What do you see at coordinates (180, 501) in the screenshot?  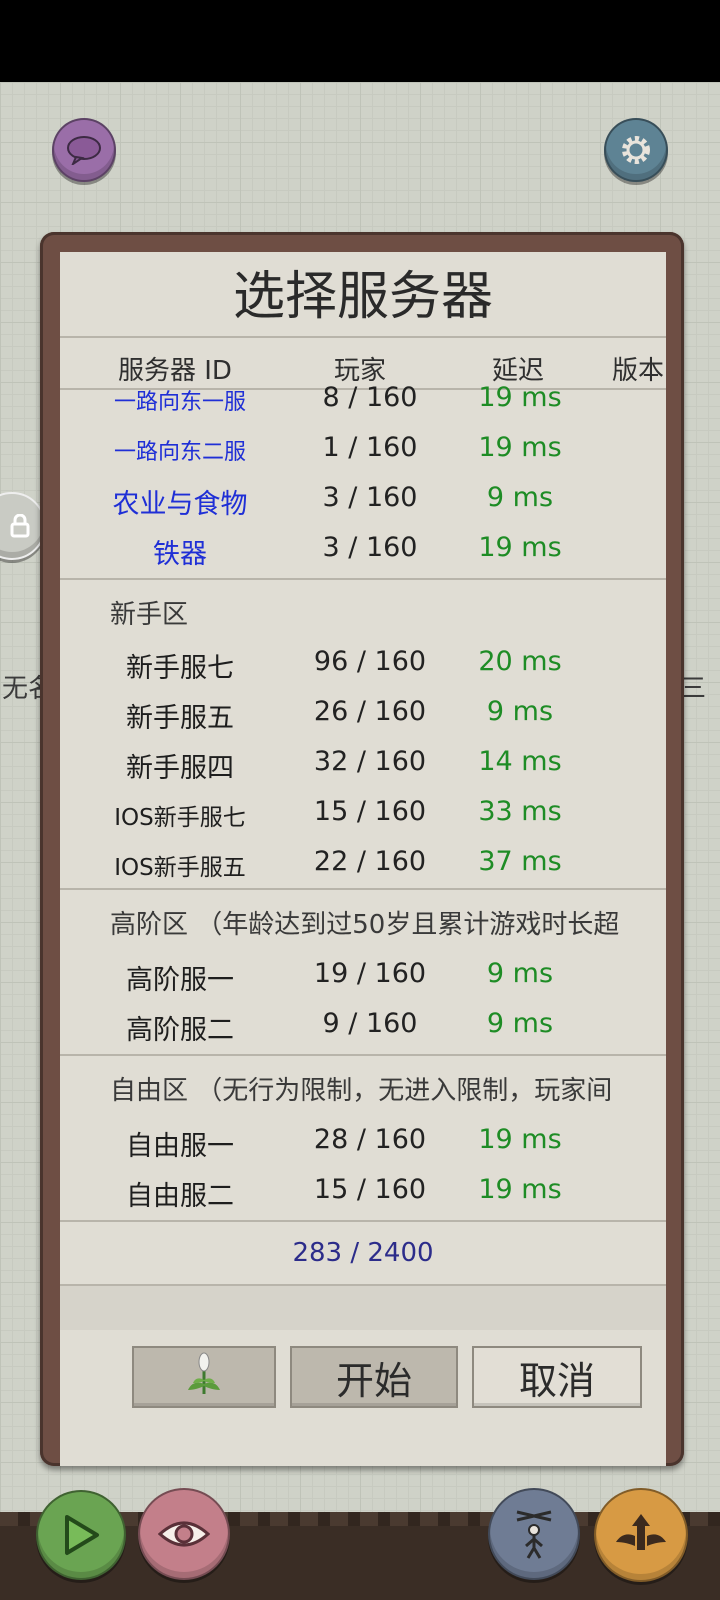 I see `server-name: 农业与食物` at bounding box center [180, 501].